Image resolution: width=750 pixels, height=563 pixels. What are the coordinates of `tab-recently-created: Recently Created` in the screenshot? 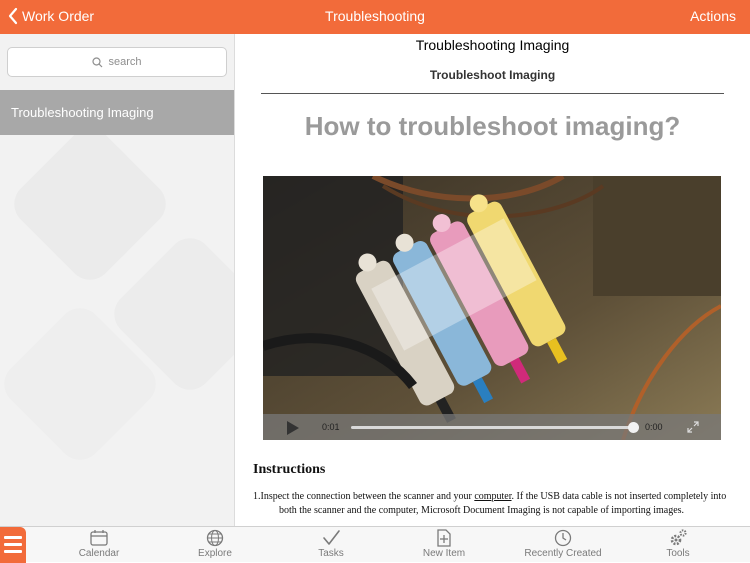 It's located at (563, 544).